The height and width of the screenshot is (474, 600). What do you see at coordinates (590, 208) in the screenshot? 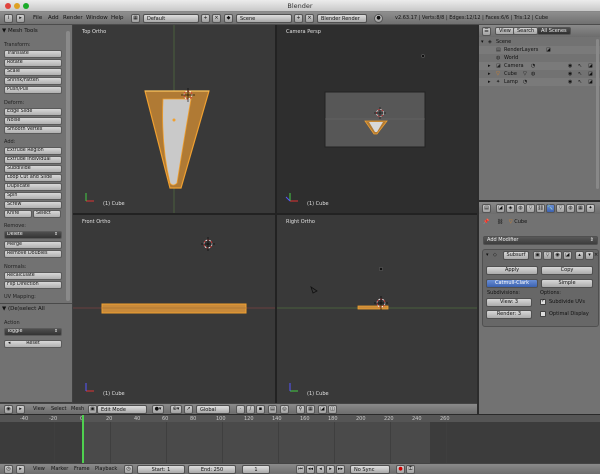
I see `particles-tab-icon: ✦` at bounding box center [590, 208].